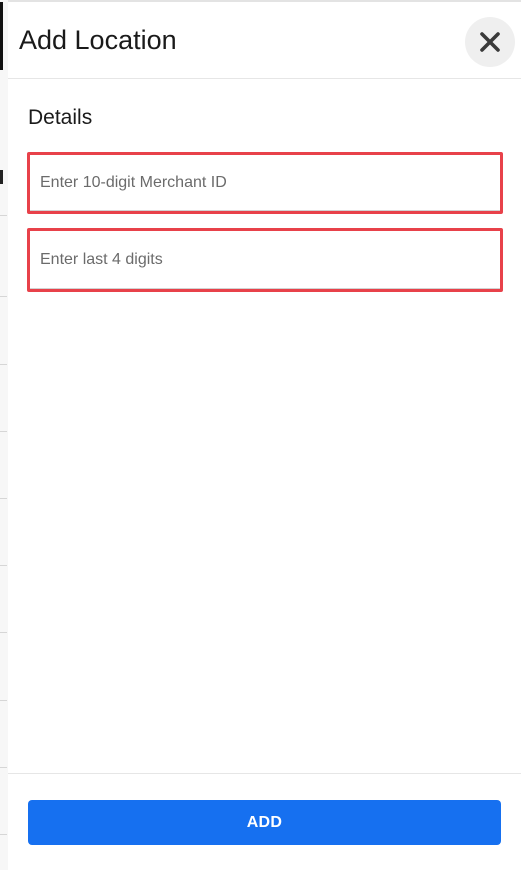 The height and width of the screenshot is (870, 521). I want to click on close-button, so click(490, 42).